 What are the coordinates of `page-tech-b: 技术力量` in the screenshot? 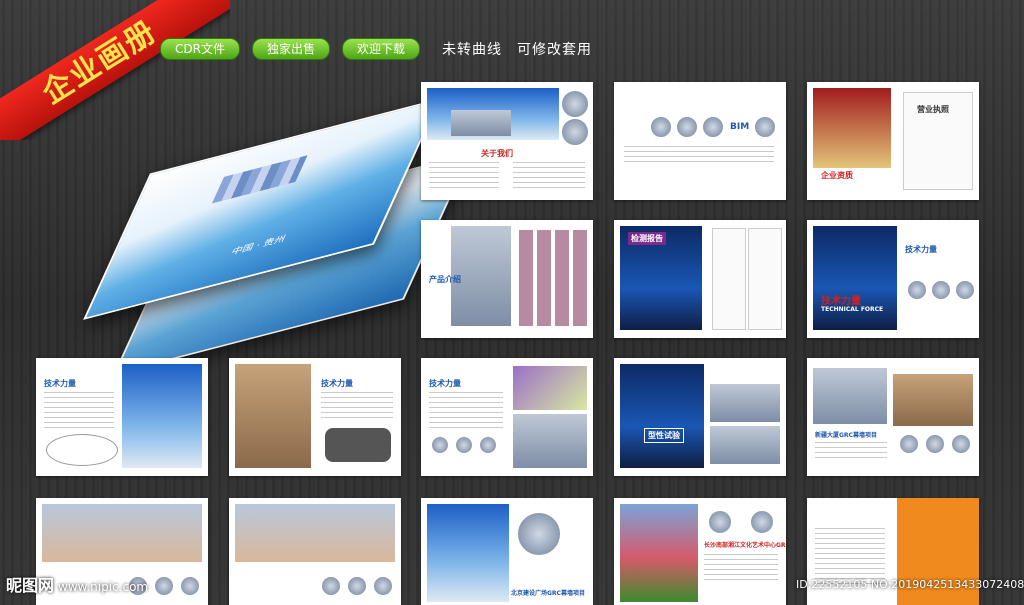 It's located at (315, 417).